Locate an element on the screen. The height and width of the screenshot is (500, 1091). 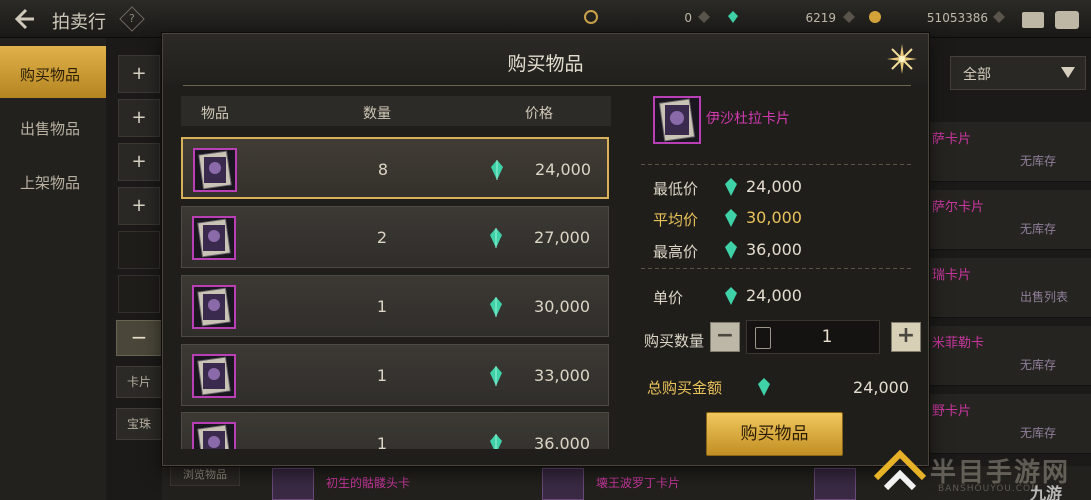
sidebar-item-buy: 购买物品 is located at coordinates (53, 72).